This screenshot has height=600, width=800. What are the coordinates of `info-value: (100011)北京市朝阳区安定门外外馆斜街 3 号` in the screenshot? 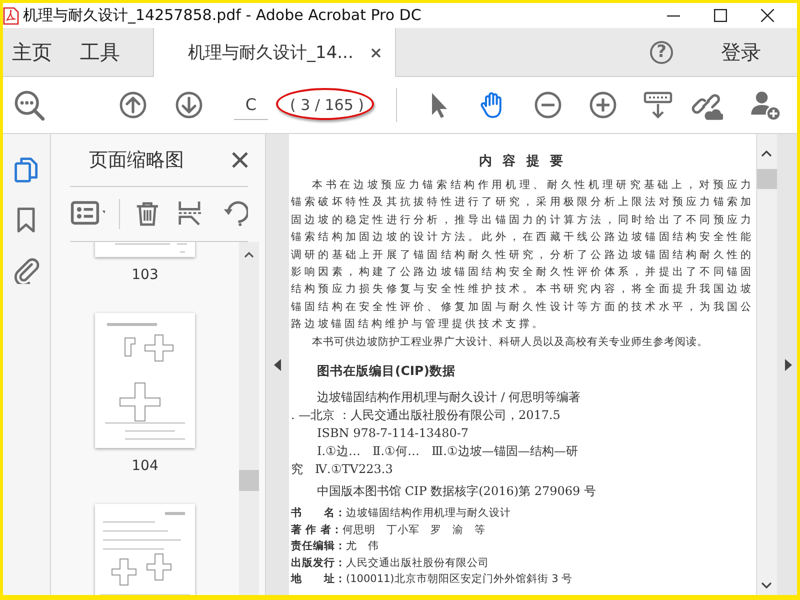 It's located at (459, 579).